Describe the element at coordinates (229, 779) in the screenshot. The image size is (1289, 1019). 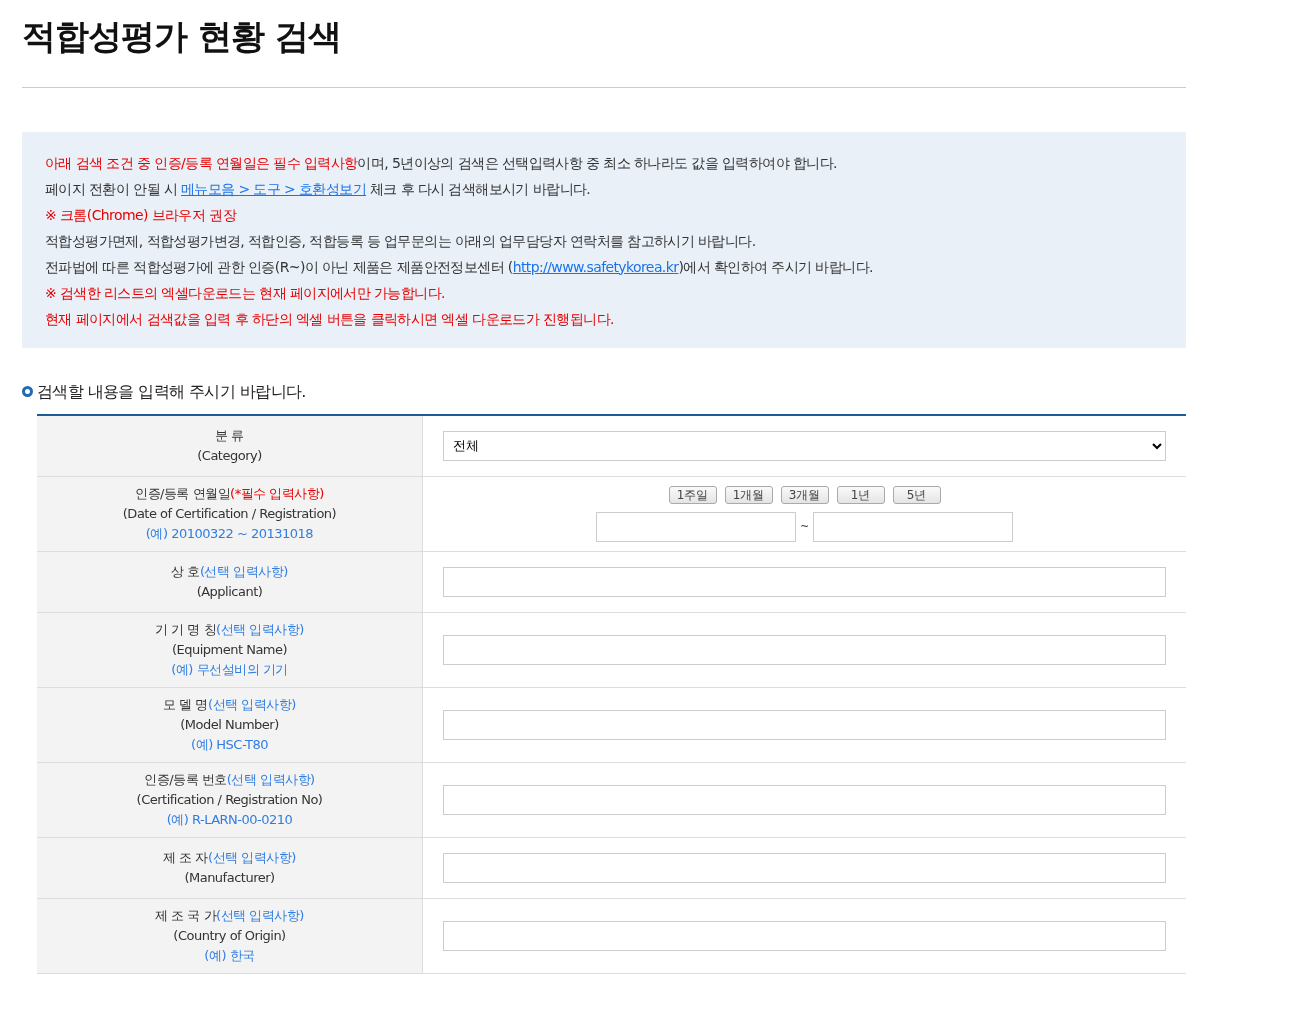
I see `field-label: 인증/등록 번호(선택 입력사항)` at that location.